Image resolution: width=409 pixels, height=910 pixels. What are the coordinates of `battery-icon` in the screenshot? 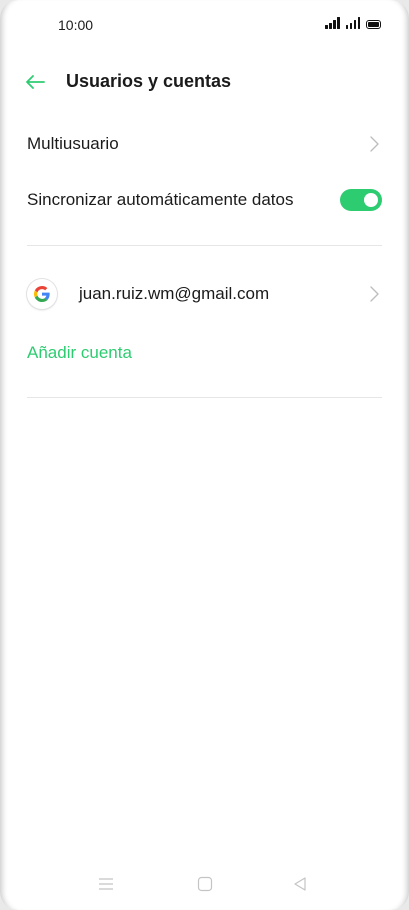 It's located at (373, 24).